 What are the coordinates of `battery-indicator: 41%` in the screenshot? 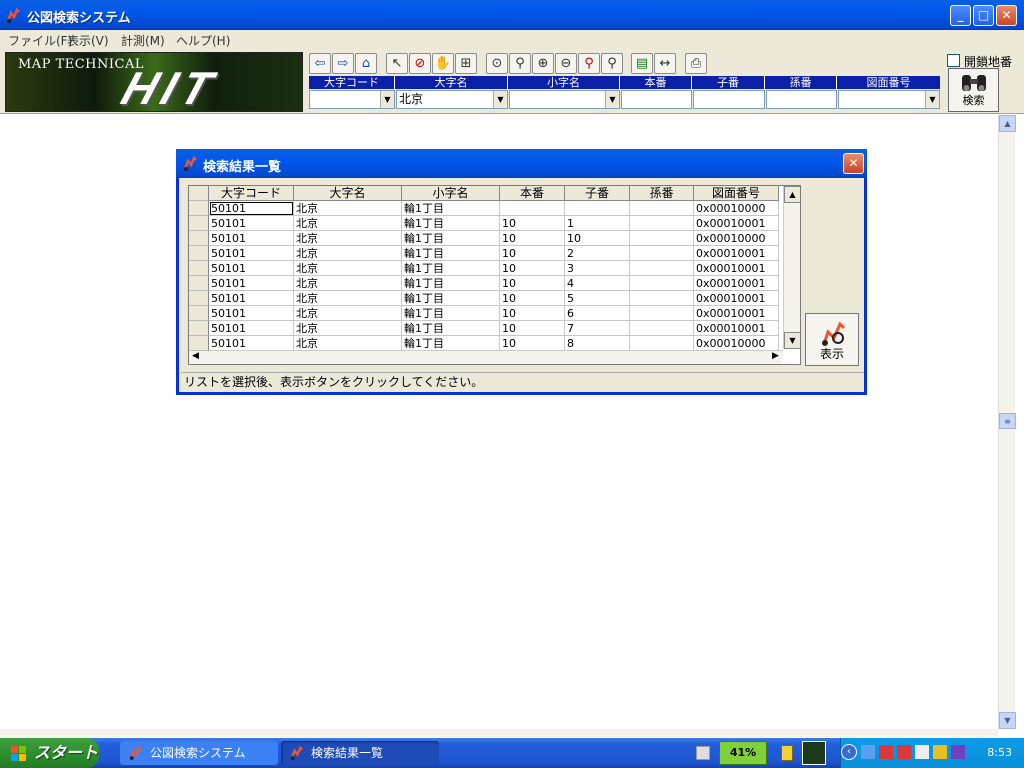 It's located at (743, 753).